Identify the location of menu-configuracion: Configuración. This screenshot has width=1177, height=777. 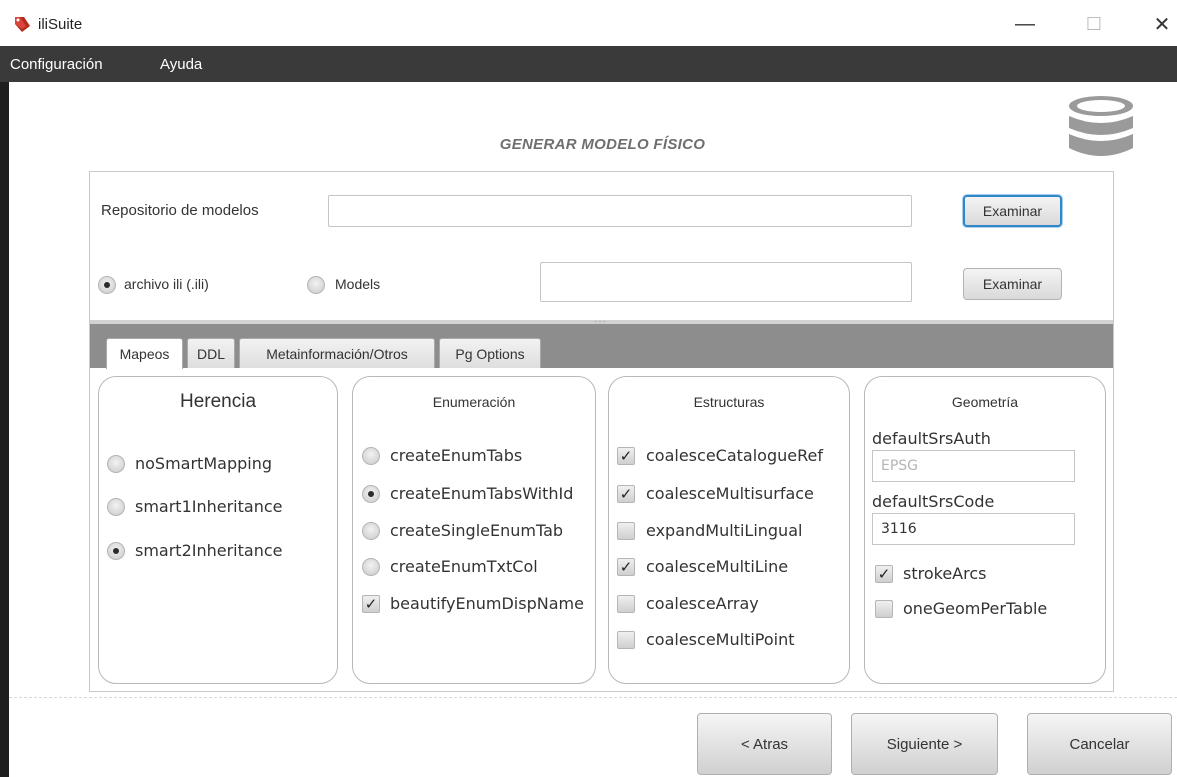
(56, 64).